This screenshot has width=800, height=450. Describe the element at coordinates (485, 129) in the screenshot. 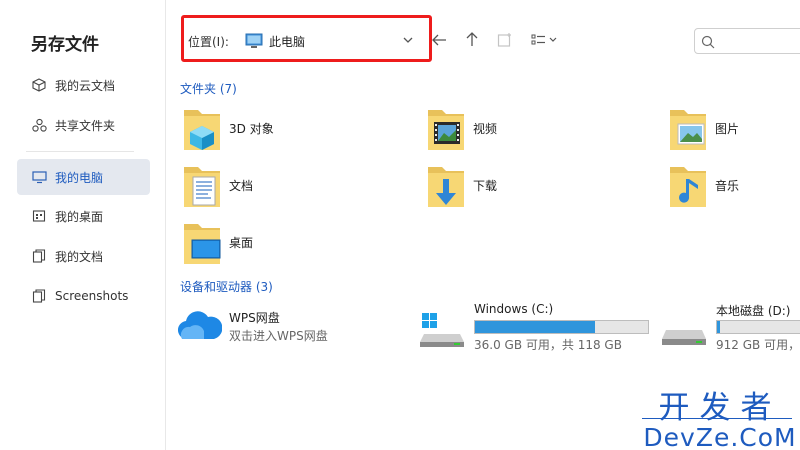

I see `folder-label: 视频` at that location.